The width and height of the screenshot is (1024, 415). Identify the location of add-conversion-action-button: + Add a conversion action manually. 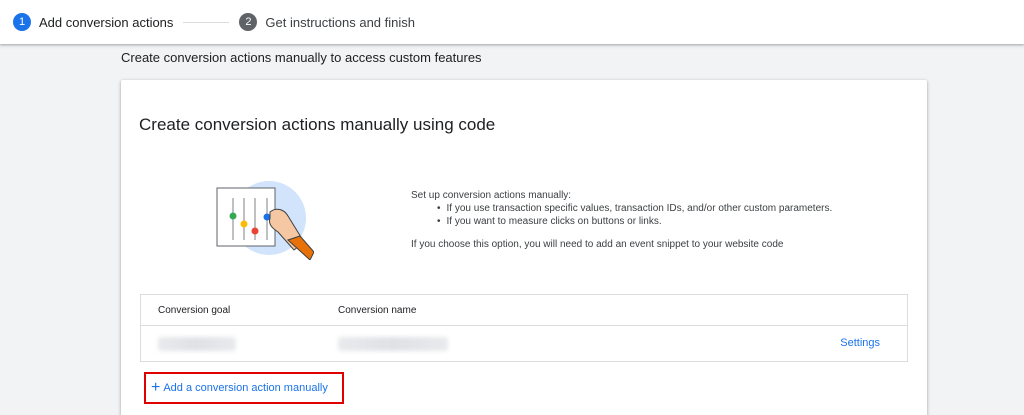
(244, 388).